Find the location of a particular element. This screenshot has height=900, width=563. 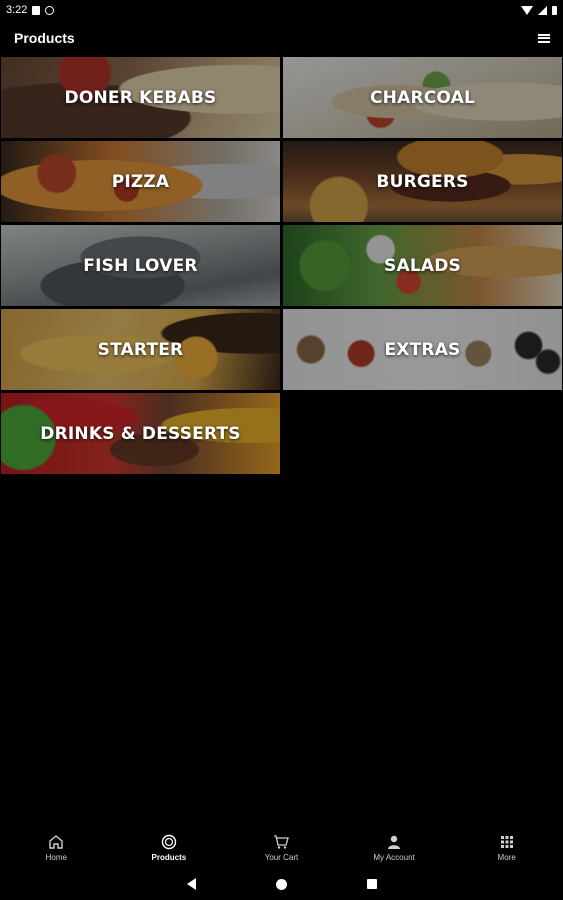

page-title: Products is located at coordinates (44, 38).